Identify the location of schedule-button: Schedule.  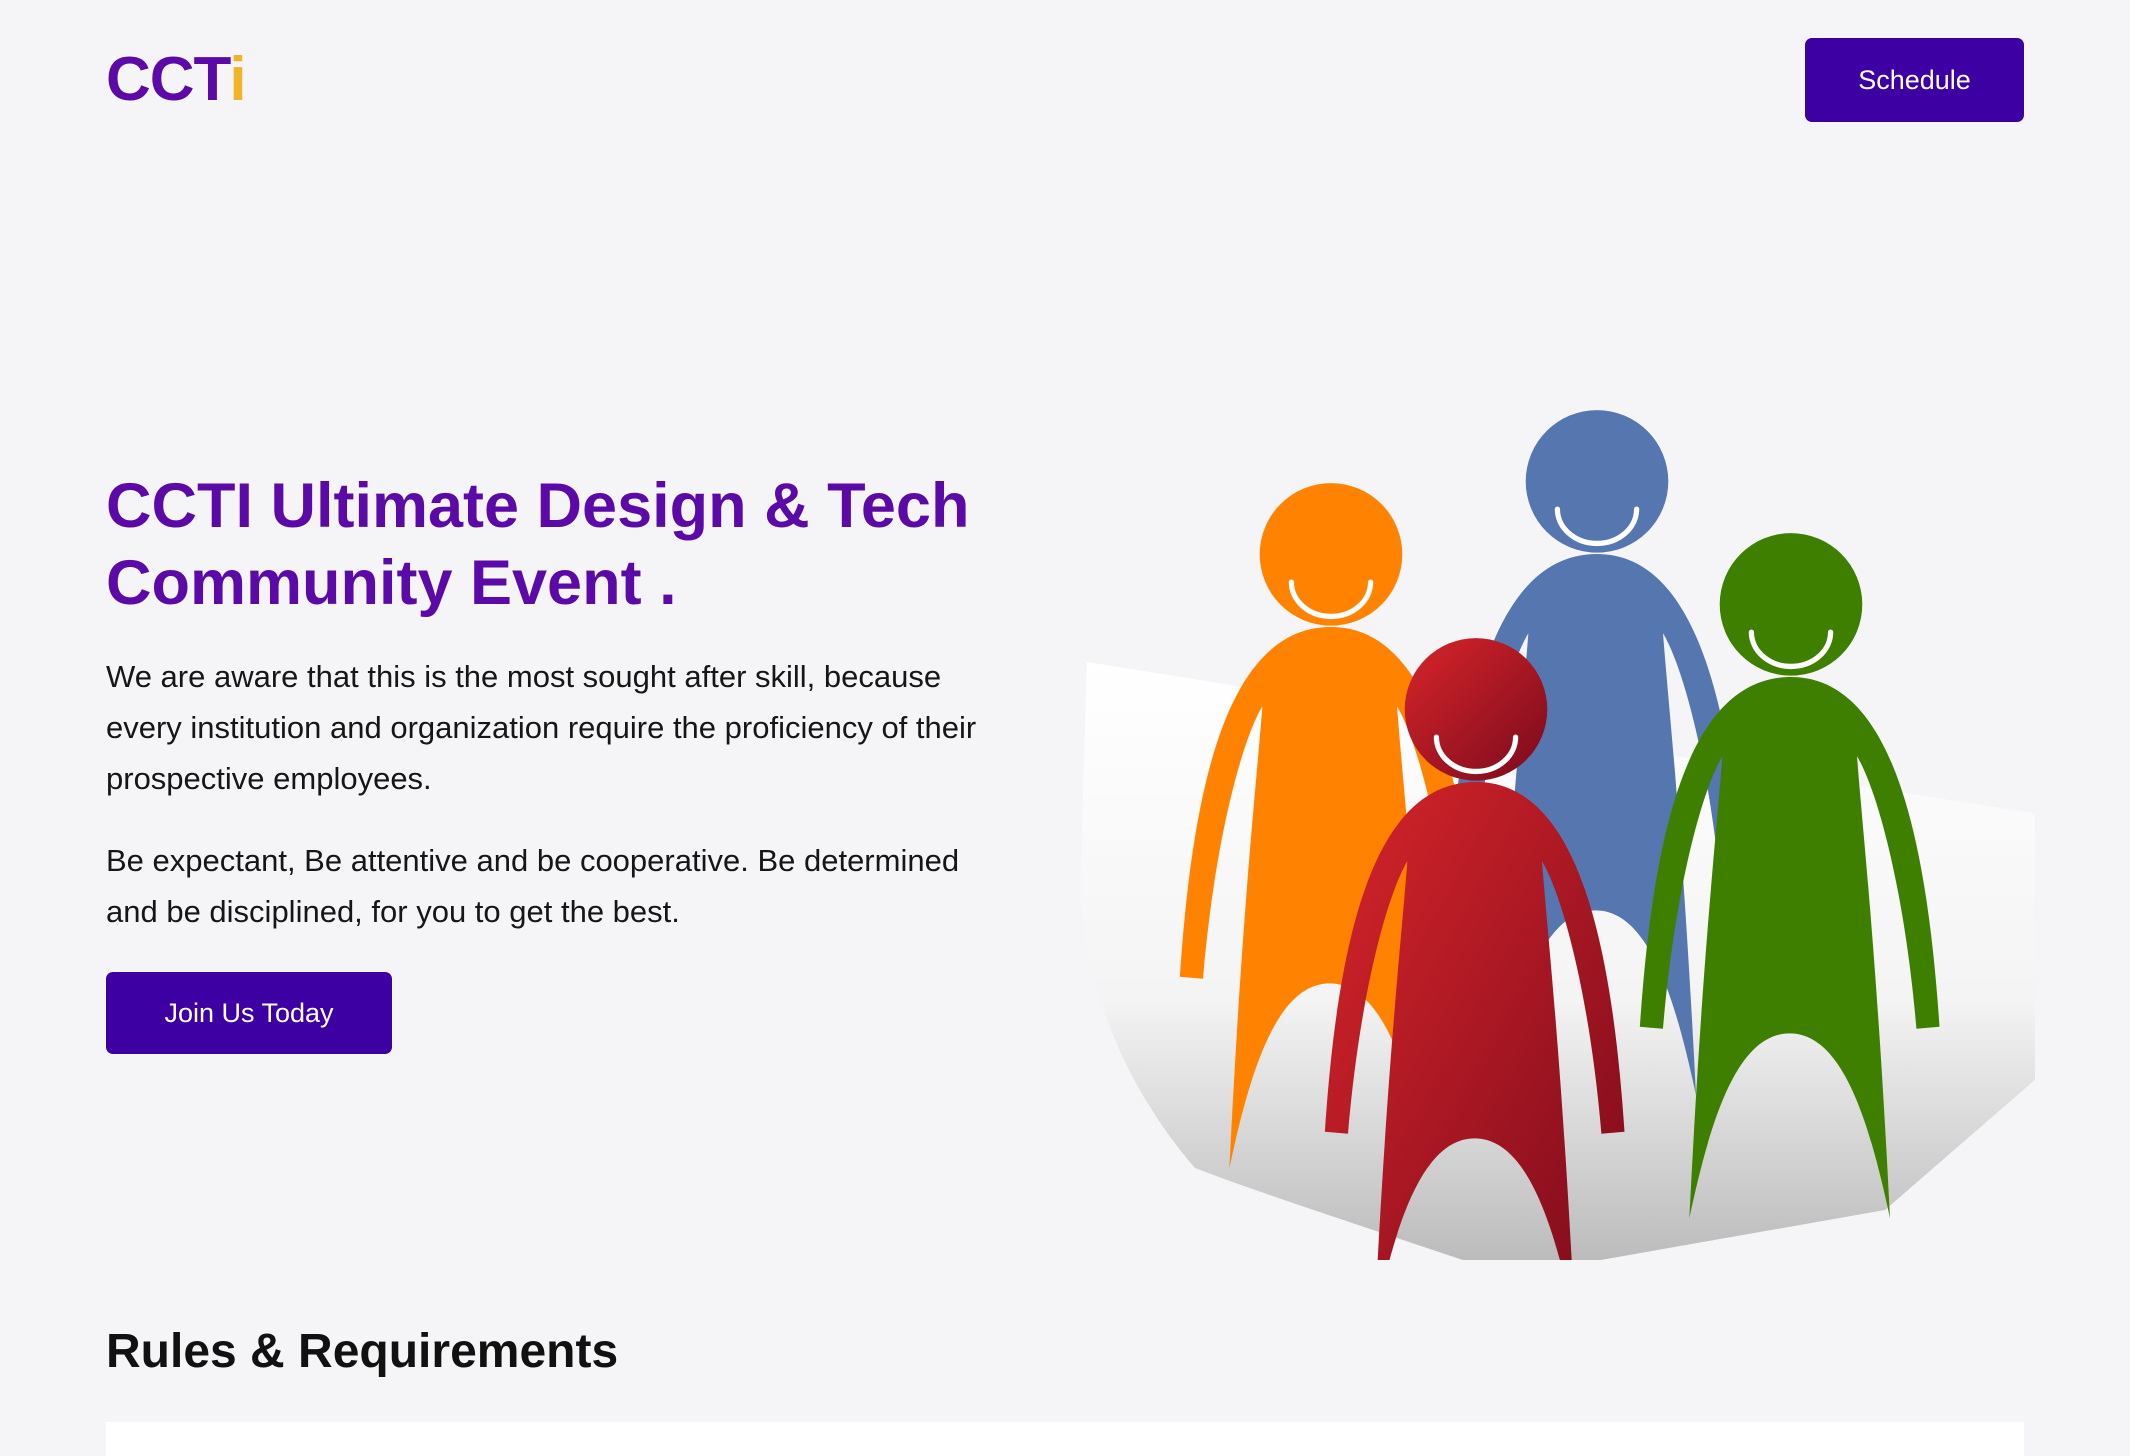
(1914, 80).